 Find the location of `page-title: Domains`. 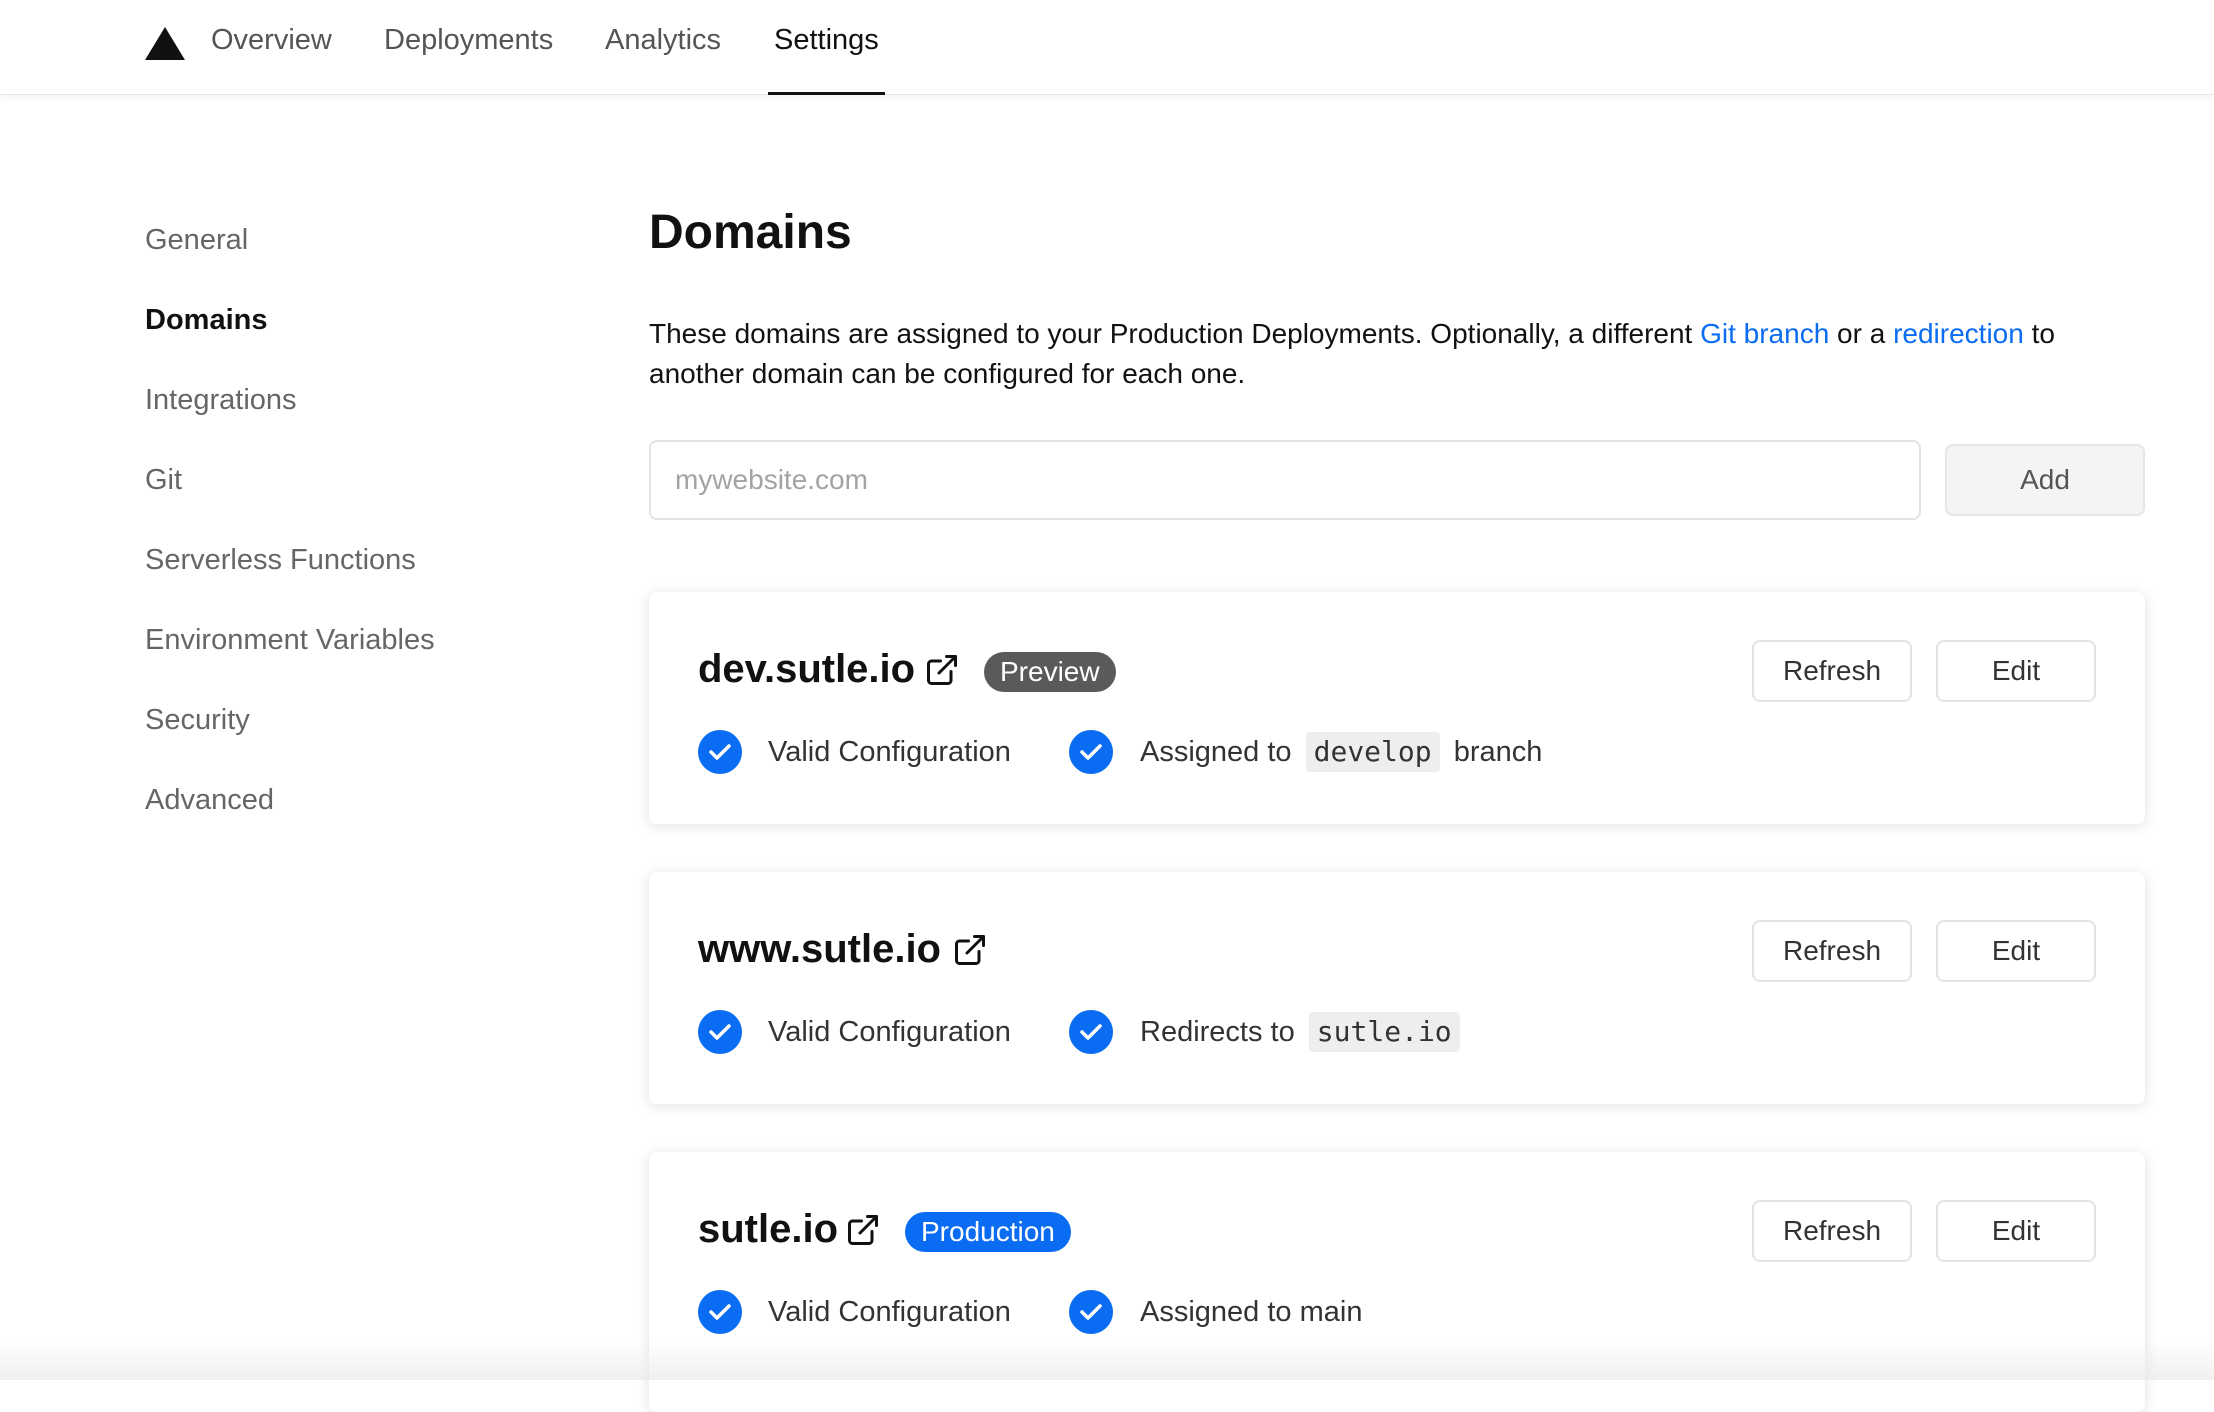

page-title: Domains is located at coordinates (750, 232).